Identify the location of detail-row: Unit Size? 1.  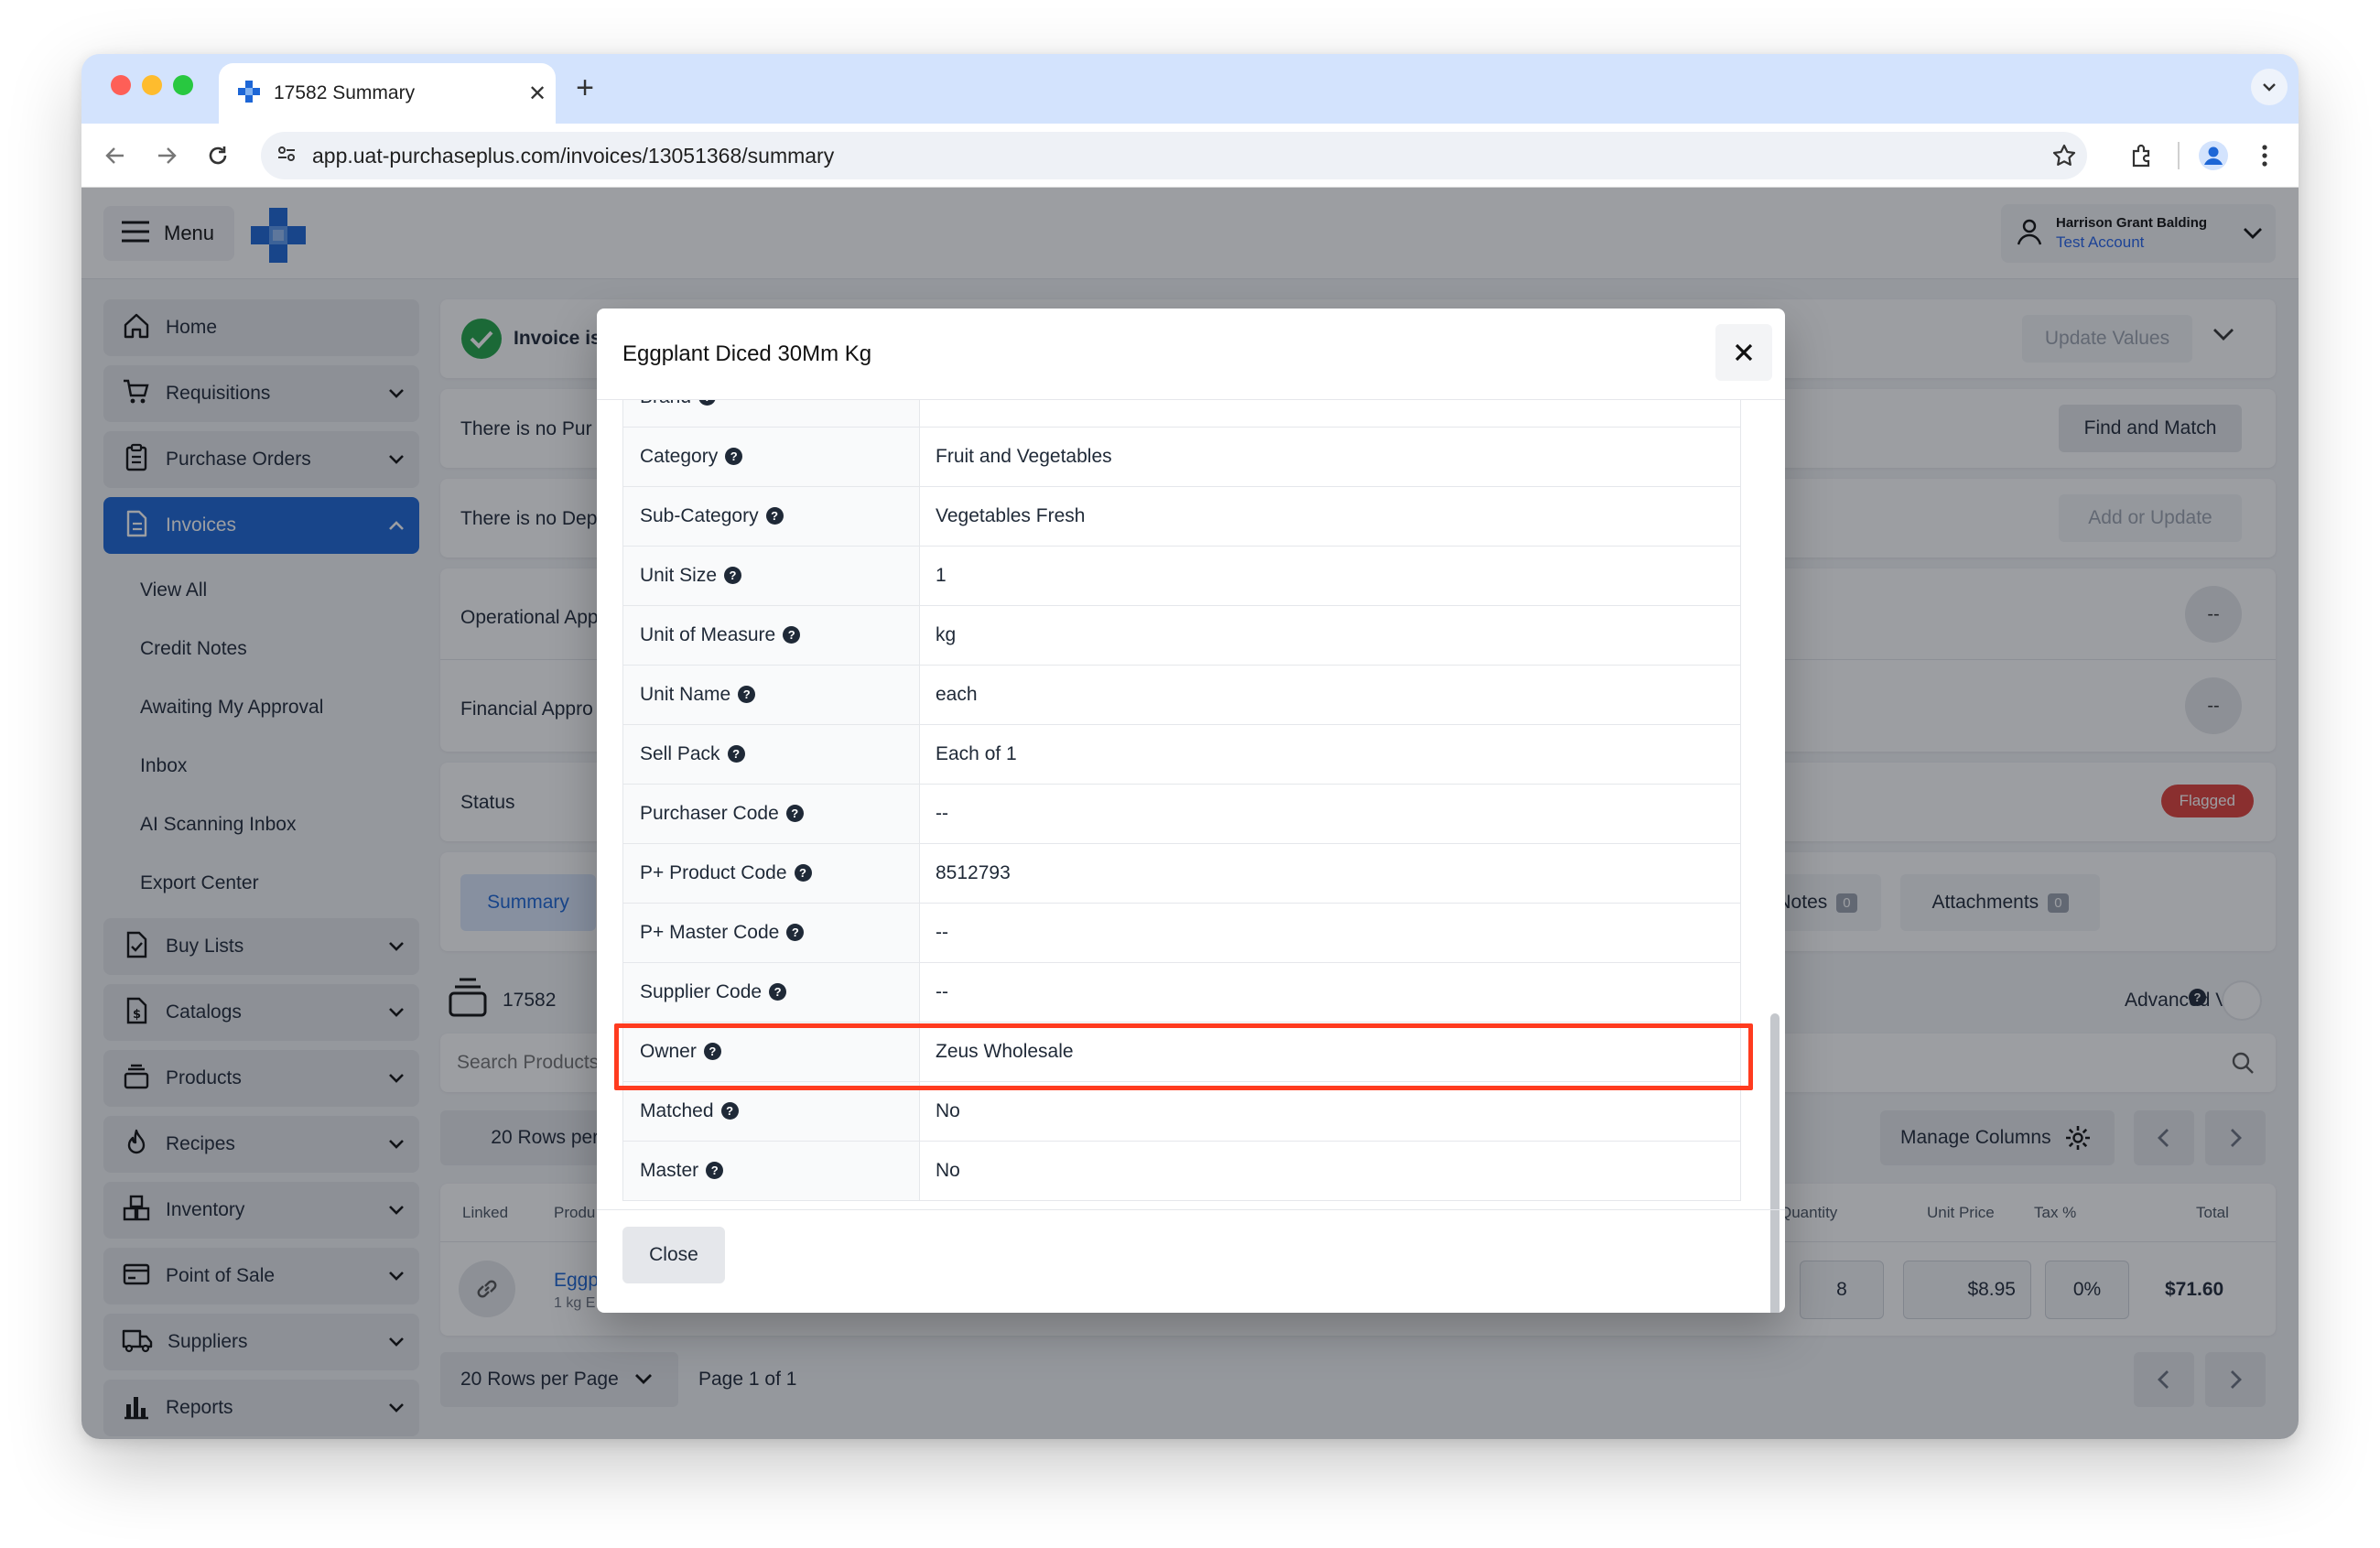
(1181, 576).